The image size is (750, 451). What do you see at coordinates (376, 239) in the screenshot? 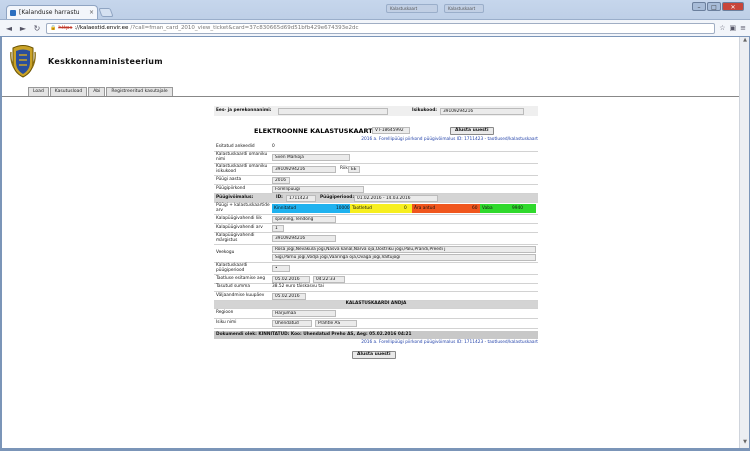
I see `row-gear-mark: Kalapüügivahendi märgistus 39109294216` at bounding box center [376, 239].